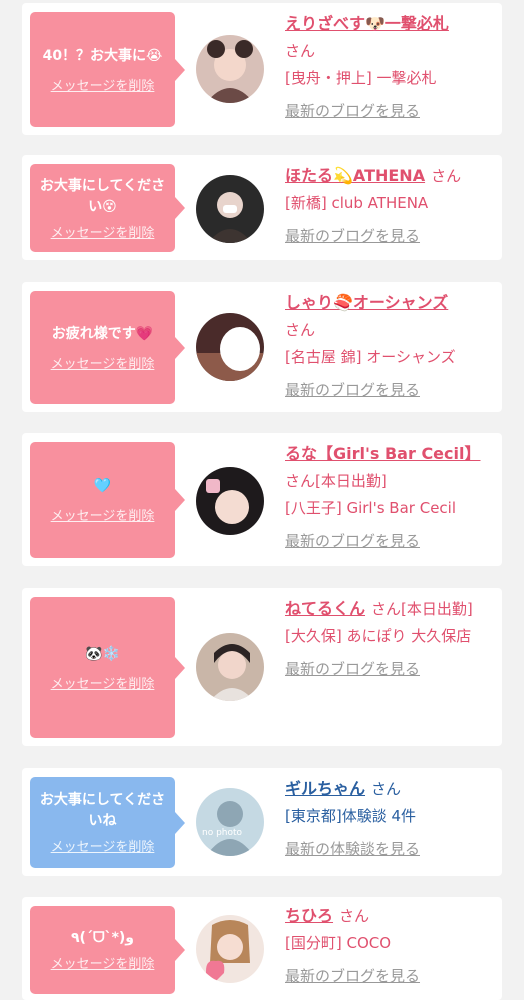 This screenshot has height=1000, width=524. I want to click on shop-label: [大久保] あにぽり 大久保店, so click(378, 636).